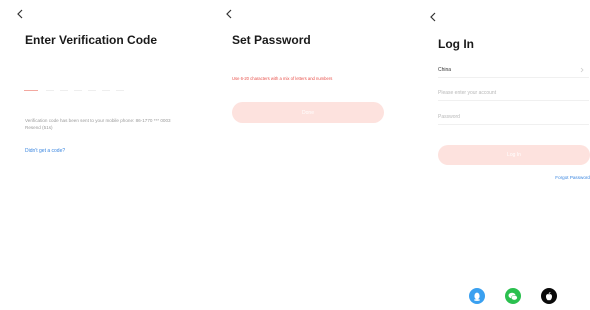 The image size is (590, 310). Describe the element at coordinates (91, 40) in the screenshot. I see `page-title: Enter Verification Code` at that location.